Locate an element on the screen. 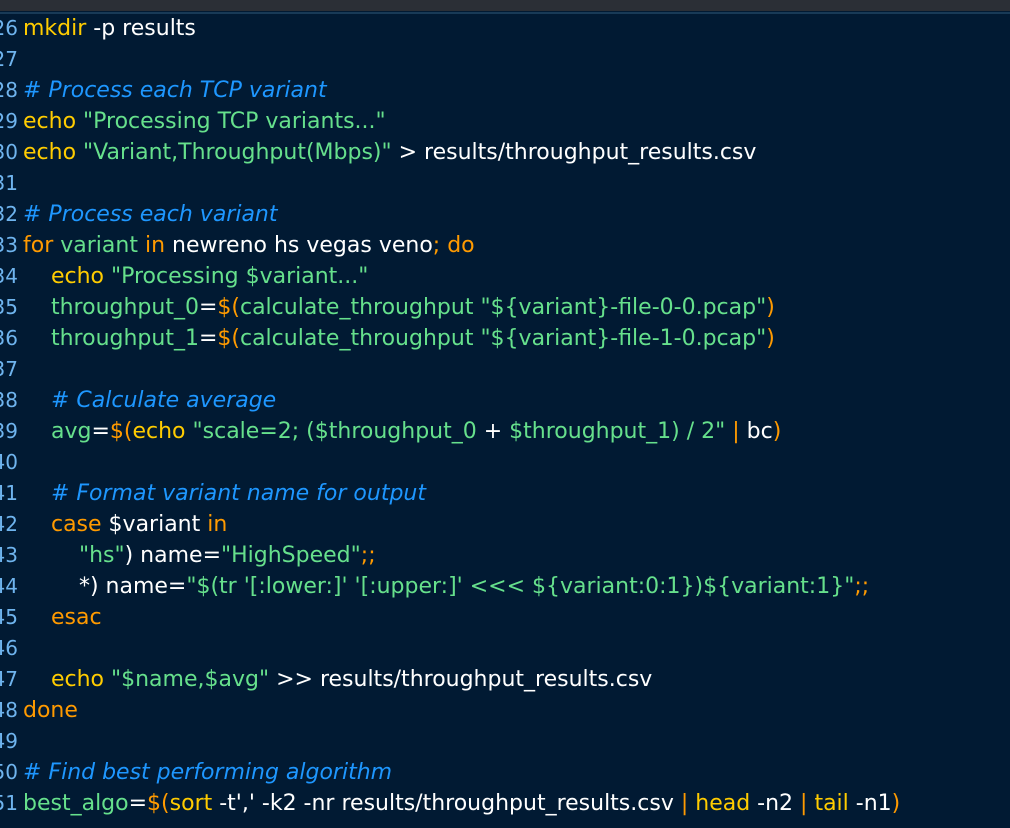 The image size is (1010, 828). code-text: # Process each variant is located at coordinates (150, 214).